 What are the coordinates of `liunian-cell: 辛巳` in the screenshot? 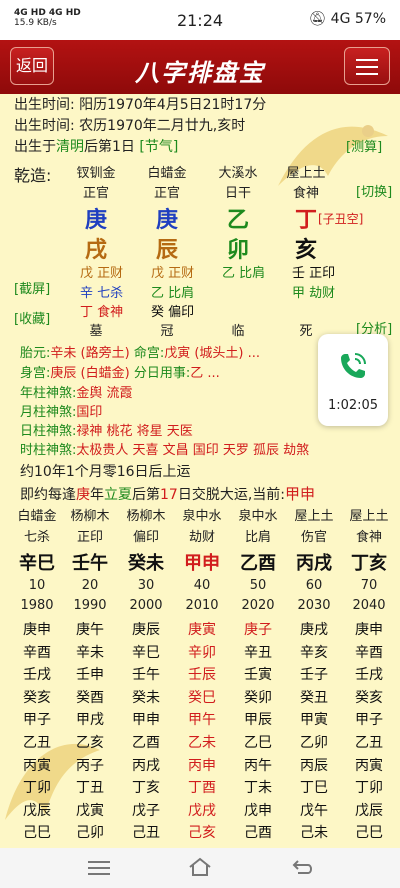 It's located at (146, 652).